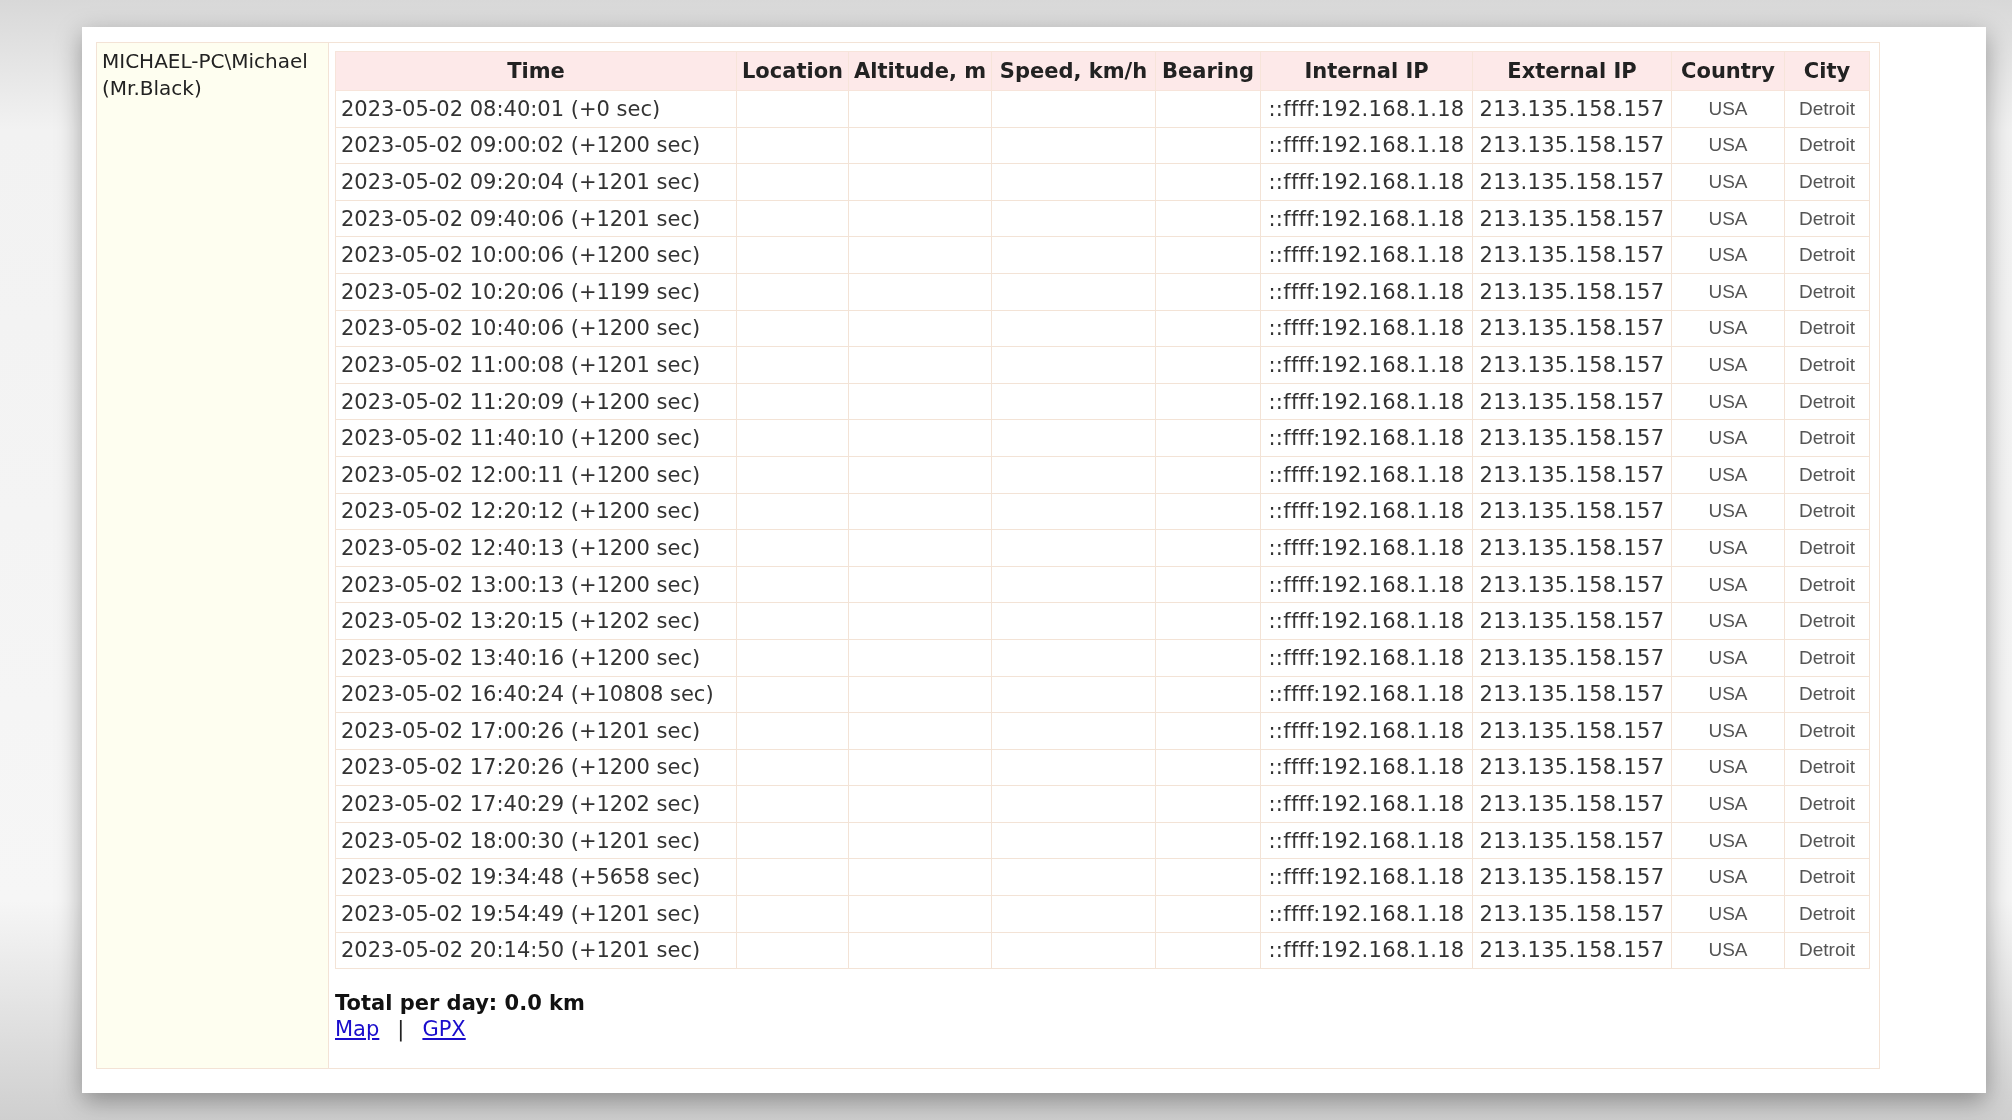  What do you see at coordinates (536, 182) in the screenshot?
I see `time-cell: 2023-05-02 09:20:04 (+1201 sec)` at bounding box center [536, 182].